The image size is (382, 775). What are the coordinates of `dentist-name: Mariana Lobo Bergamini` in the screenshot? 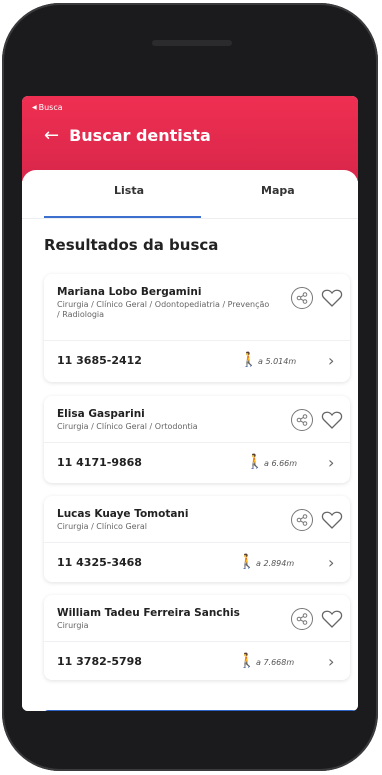 It's located at (129, 292).